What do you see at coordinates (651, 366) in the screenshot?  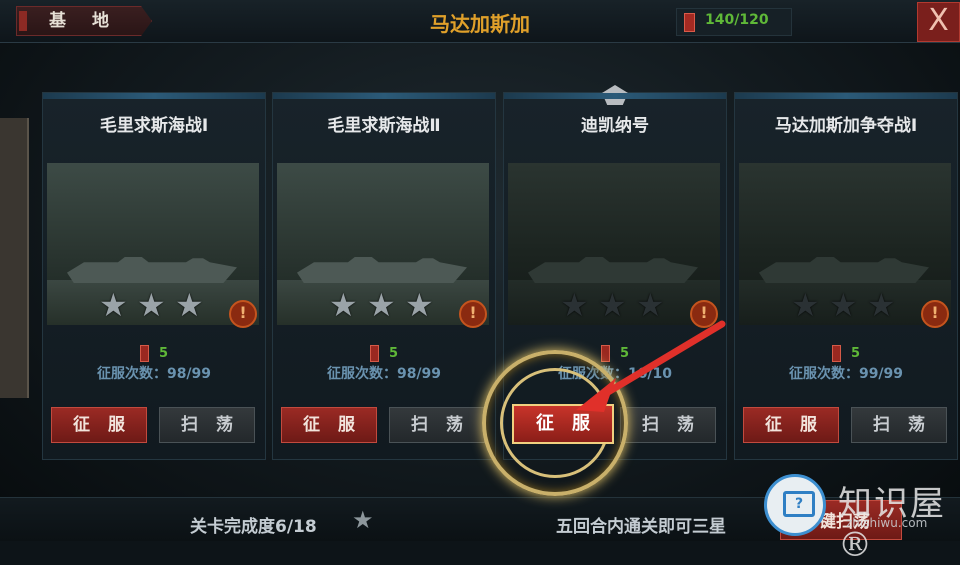 I see `pointer-arrow-icon` at bounding box center [651, 366].